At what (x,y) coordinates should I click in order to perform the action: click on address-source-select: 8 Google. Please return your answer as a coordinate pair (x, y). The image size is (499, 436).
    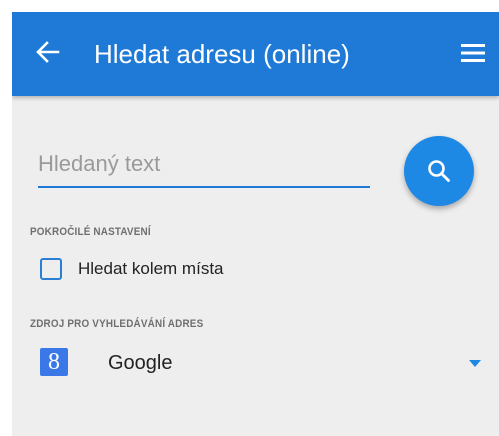
    Looking at the image, I should click on (255, 364).